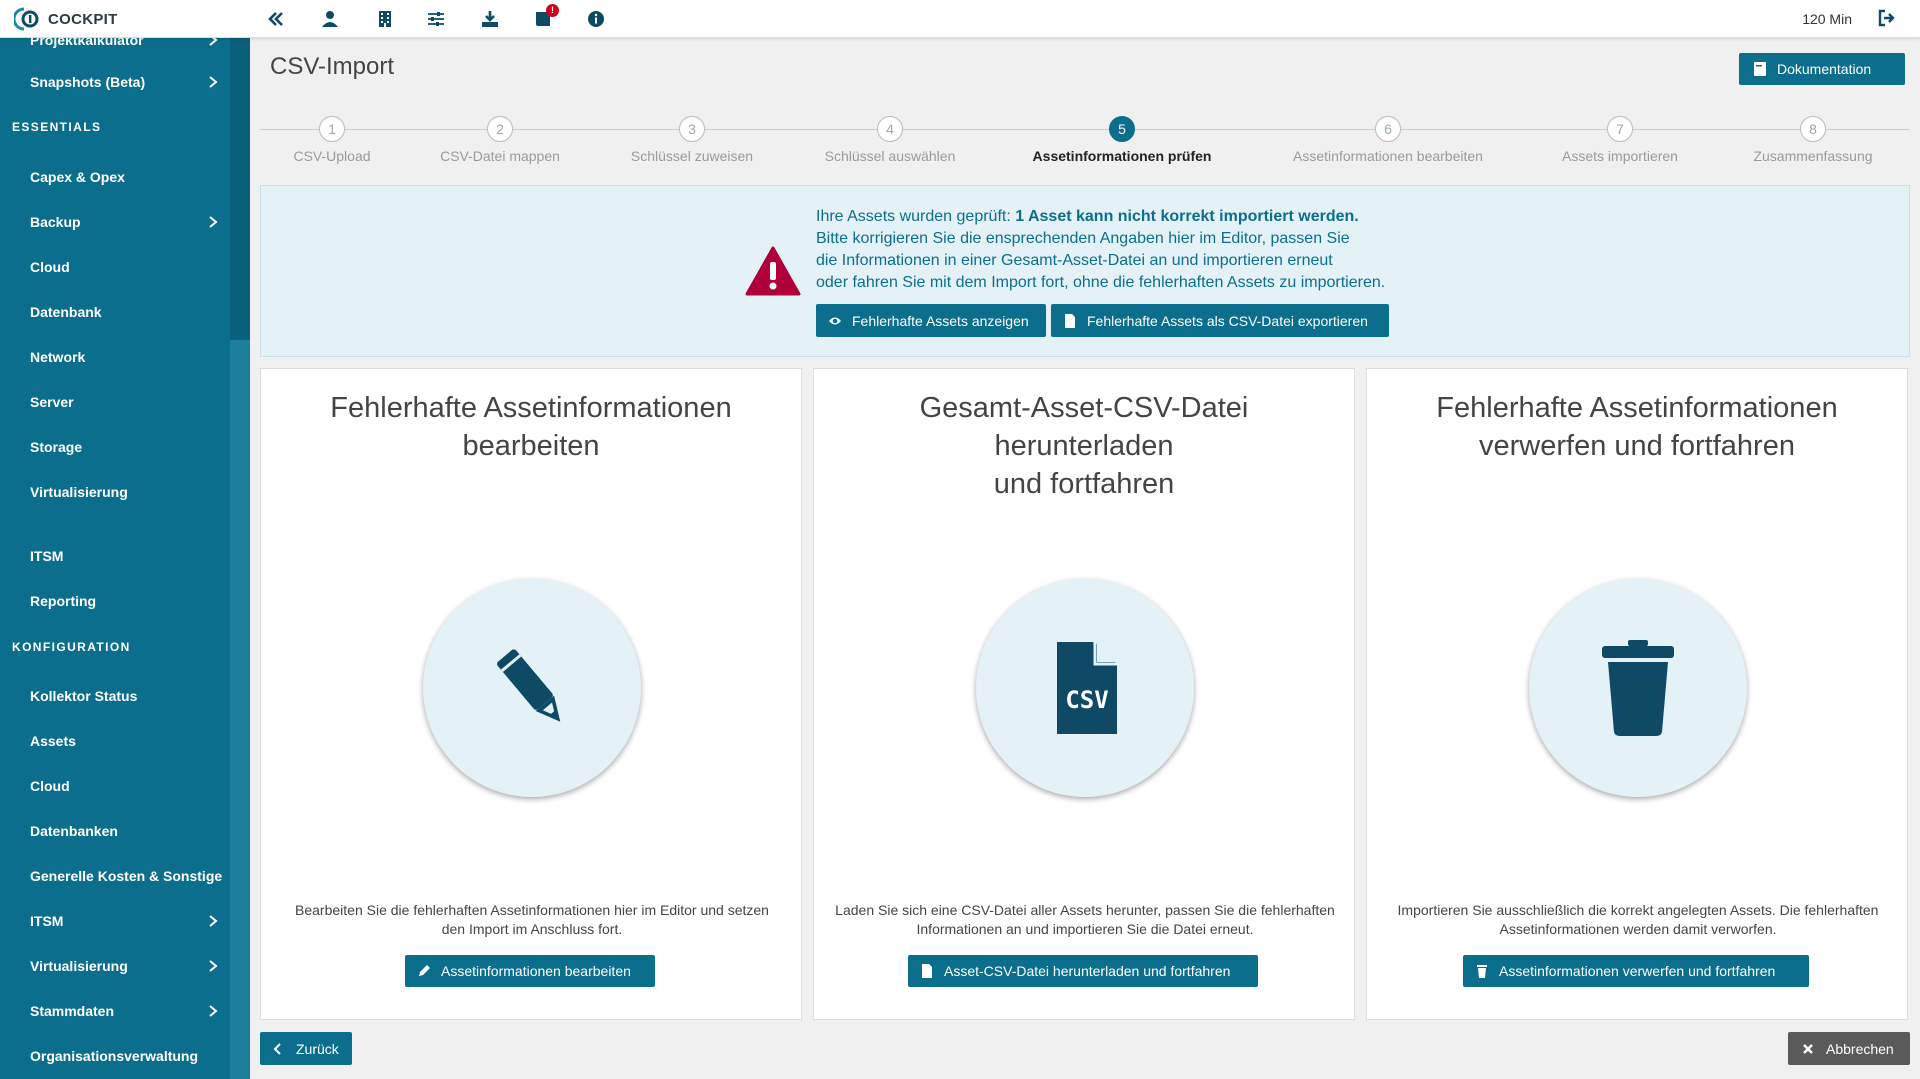 The width and height of the screenshot is (1920, 1079). What do you see at coordinates (1808, 1048) in the screenshot?
I see `close-icon` at bounding box center [1808, 1048].